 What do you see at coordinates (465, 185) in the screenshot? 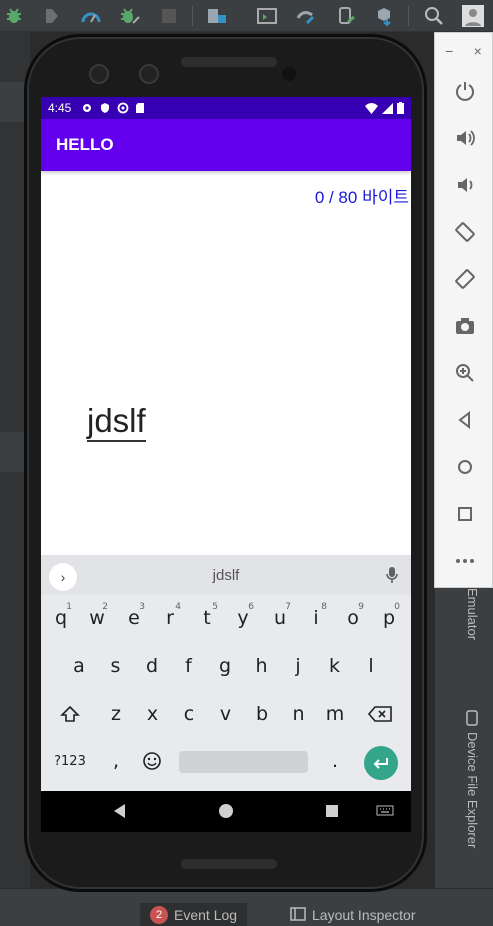
I see `volume-down-icon` at bounding box center [465, 185].